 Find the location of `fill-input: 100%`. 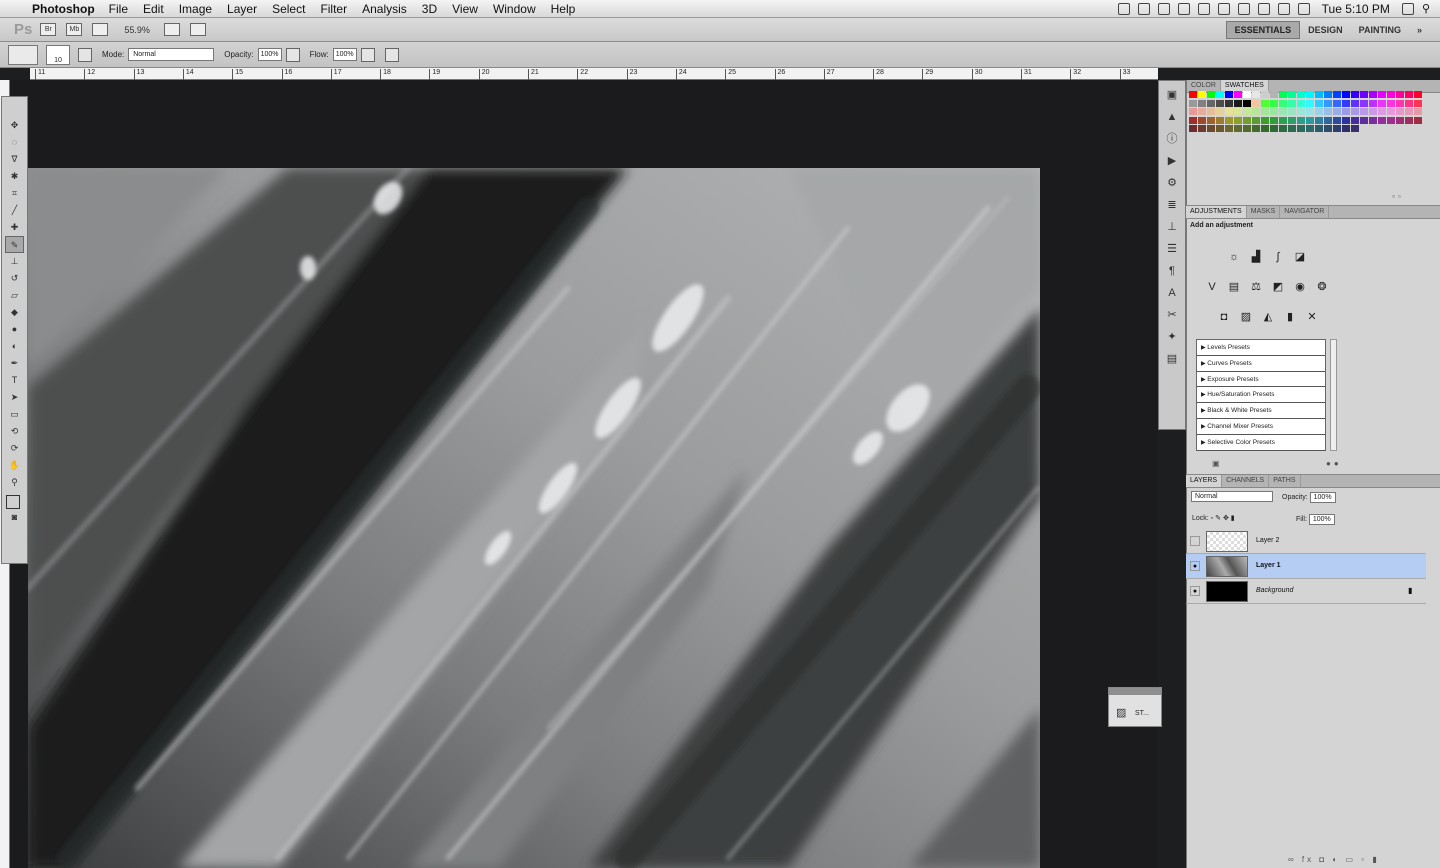

fill-input: 100% is located at coordinates (1321, 519).